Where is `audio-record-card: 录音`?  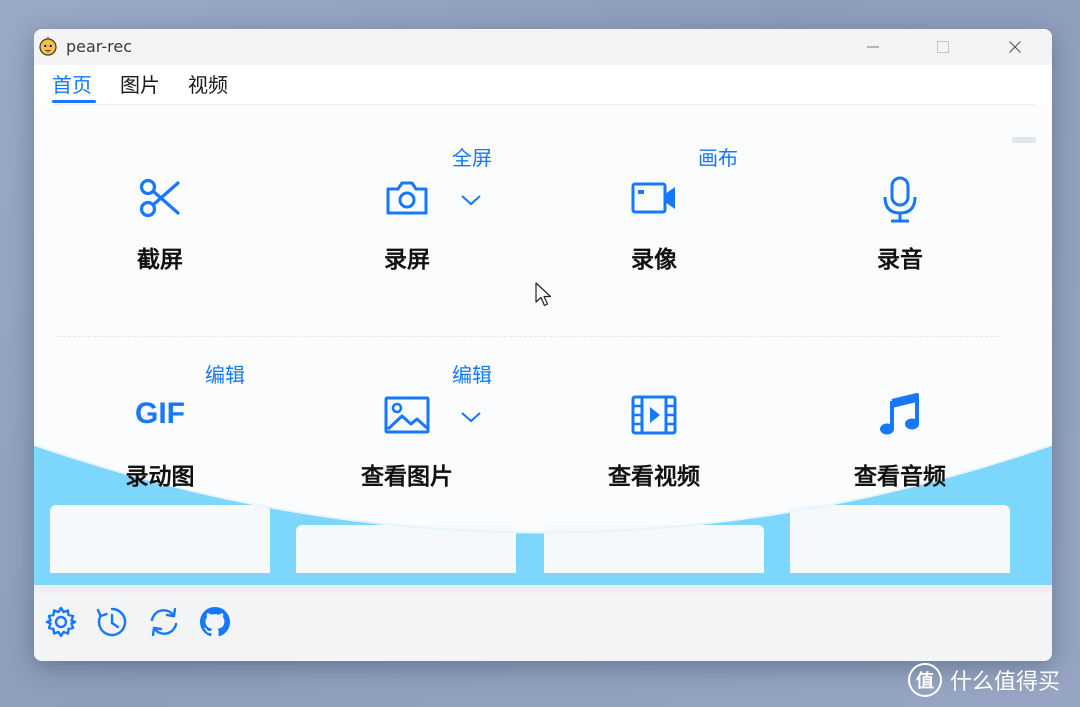 audio-record-card: 录音 is located at coordinates (900, 245).